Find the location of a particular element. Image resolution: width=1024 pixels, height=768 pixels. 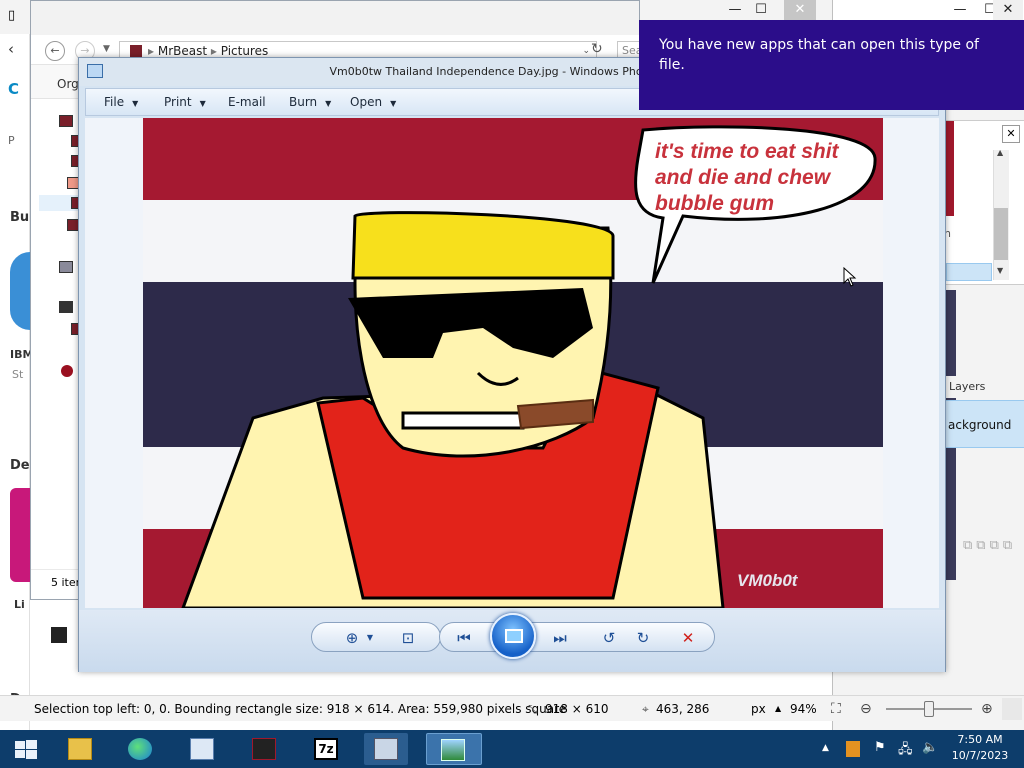

tray-app-icon is located at coordinates (853, 749).